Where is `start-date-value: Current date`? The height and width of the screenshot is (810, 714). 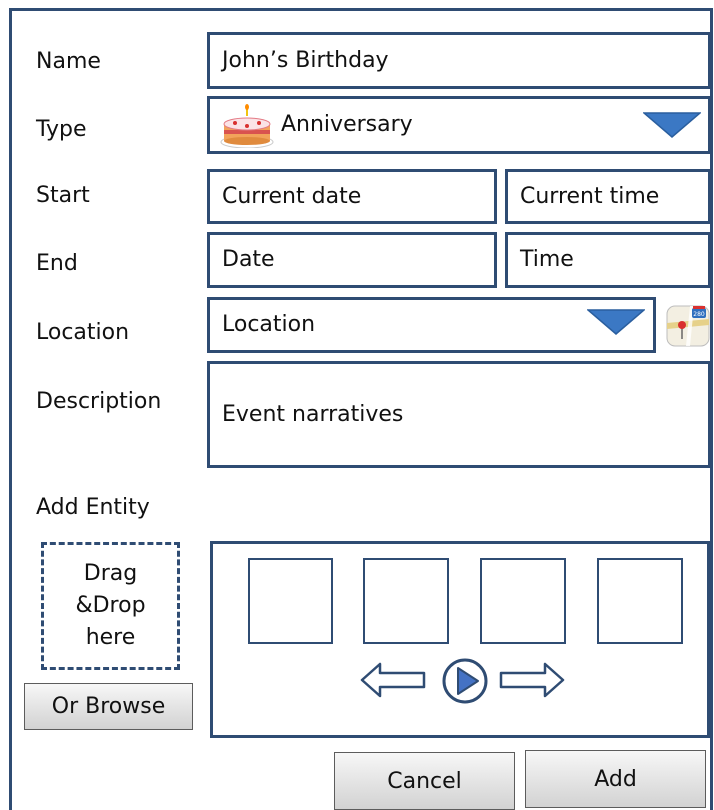
start-date-value: Current date is located at coordinates (292, 196).